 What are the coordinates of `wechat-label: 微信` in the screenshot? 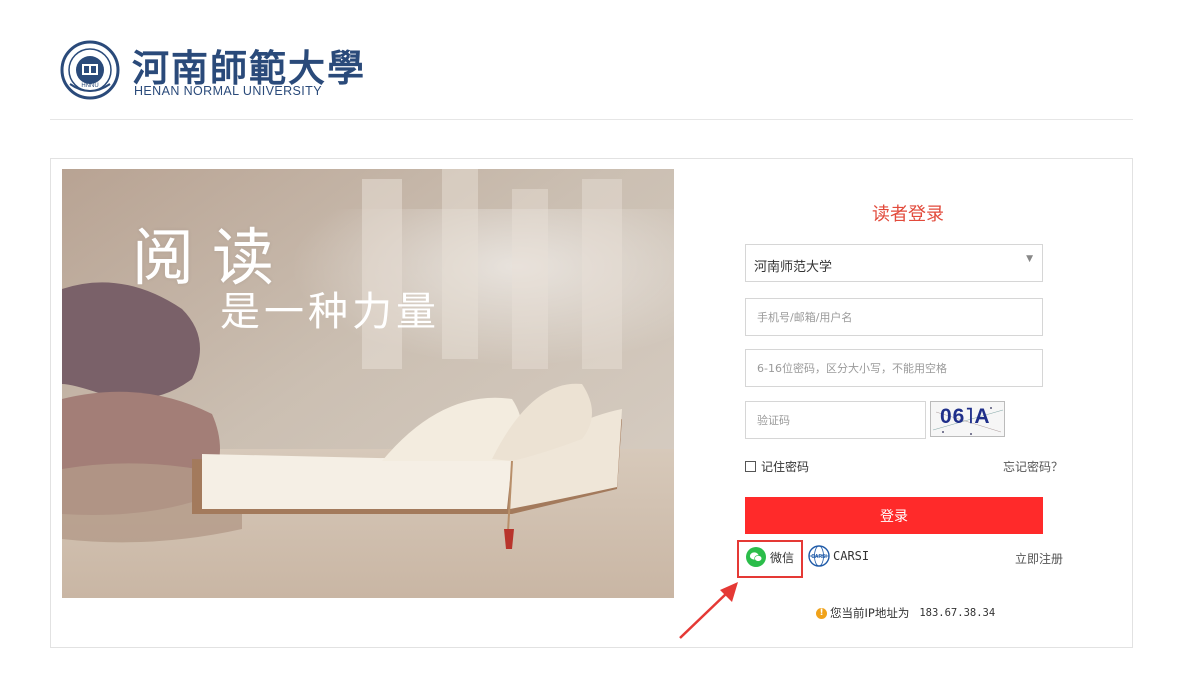 It's located at (782, 557).